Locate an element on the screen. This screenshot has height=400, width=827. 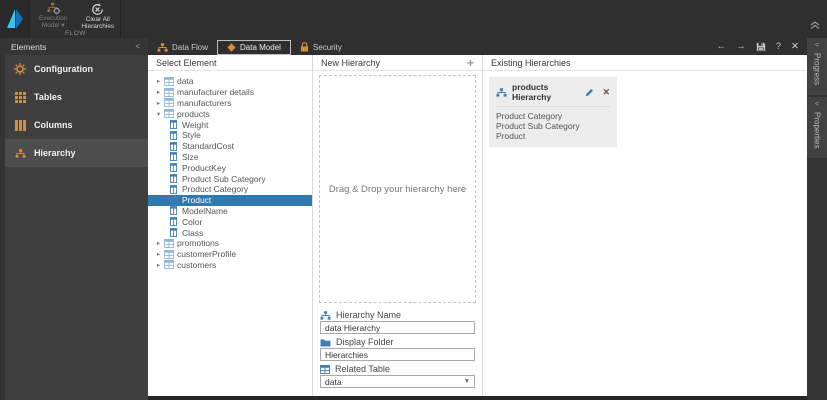
expanded-arrow-icon: ▾ is located at coordinates (158, 114).